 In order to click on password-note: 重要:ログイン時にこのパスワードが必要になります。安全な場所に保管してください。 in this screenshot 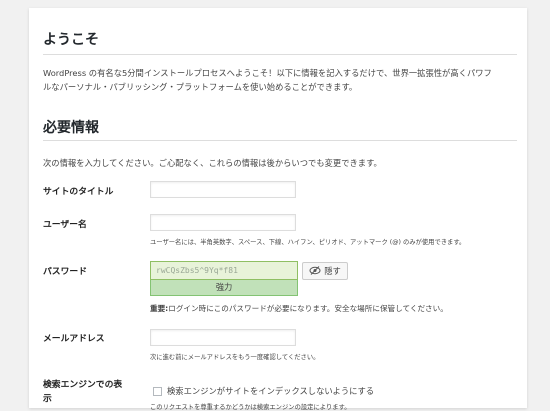, I will do `click(299, 308)`.